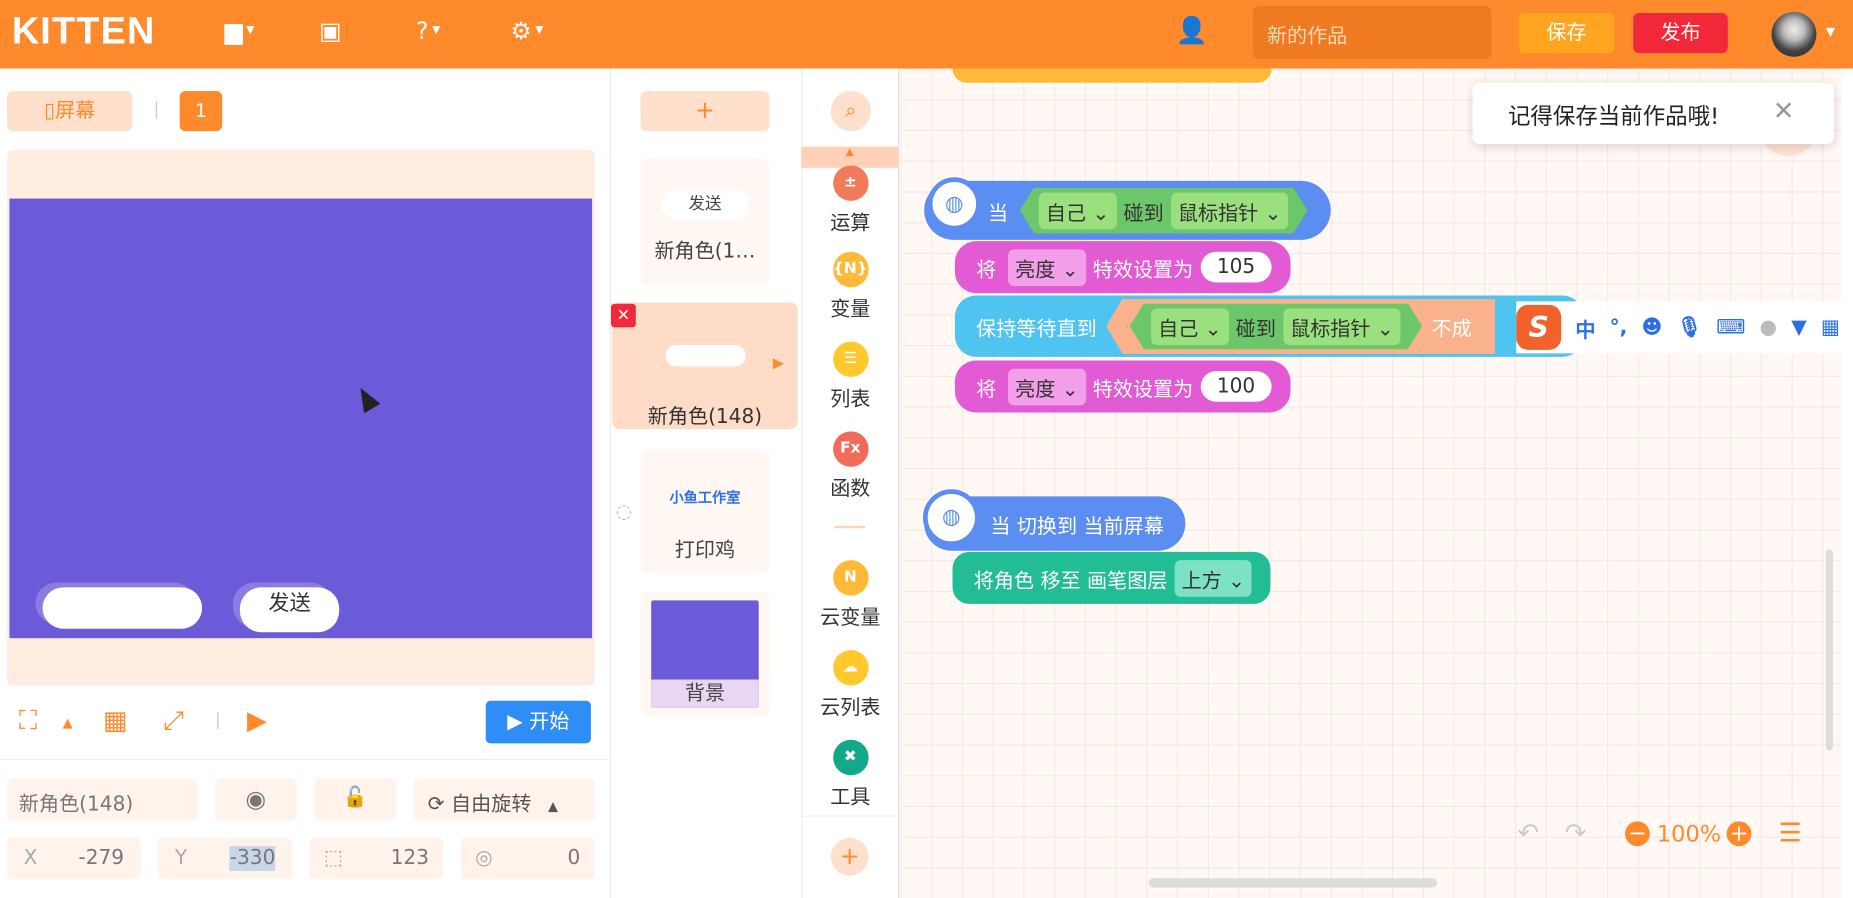 The width and height of the screenshot is (1853, 898). I want to click on screen-button: ▯屏幕, so click(70, 111).